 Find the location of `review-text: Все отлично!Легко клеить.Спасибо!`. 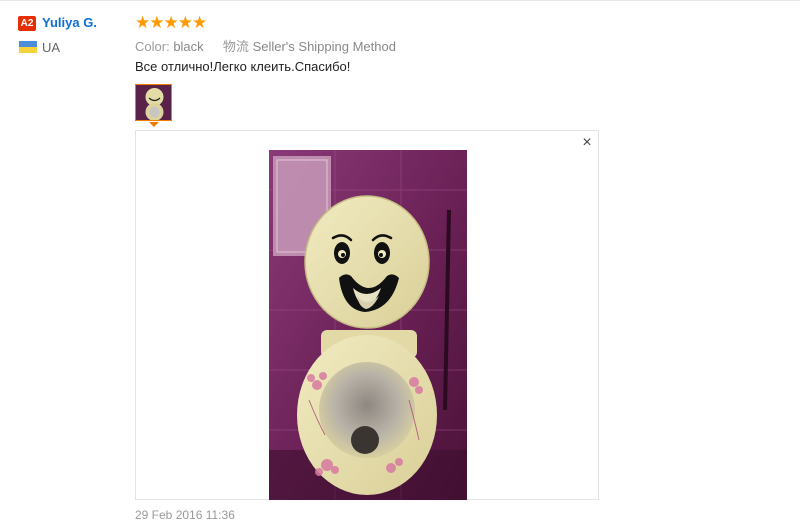

review-text: Все отлично!Легко клеить.Спасибо! is located at coordinates (243, 66).